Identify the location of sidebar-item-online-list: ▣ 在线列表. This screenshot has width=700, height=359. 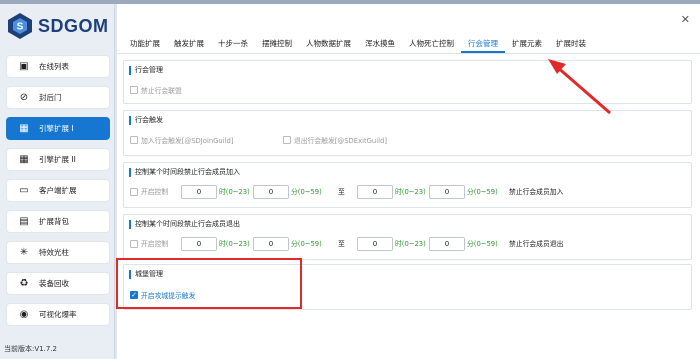
(58, 66).